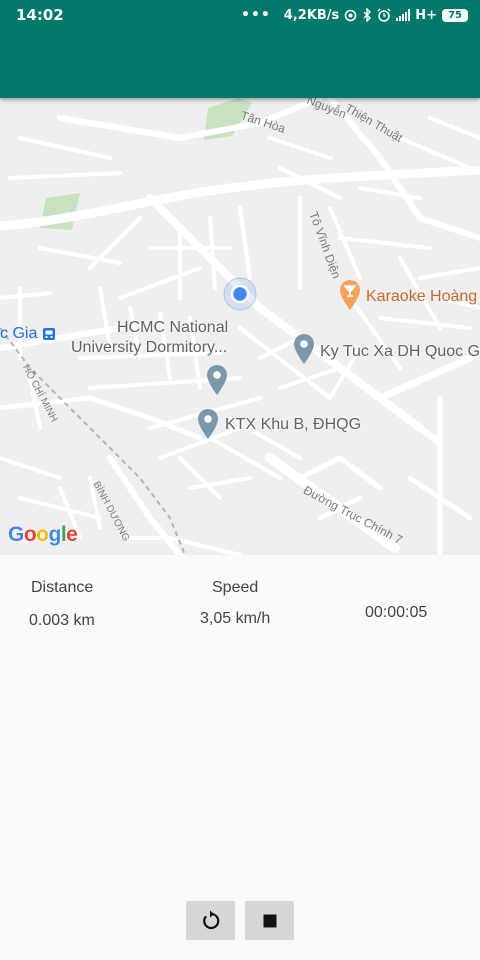  What do you see at coordinates (40, 15) in the screenshot?
I see `status-time: 14:02` at bounding box center [40, 15].